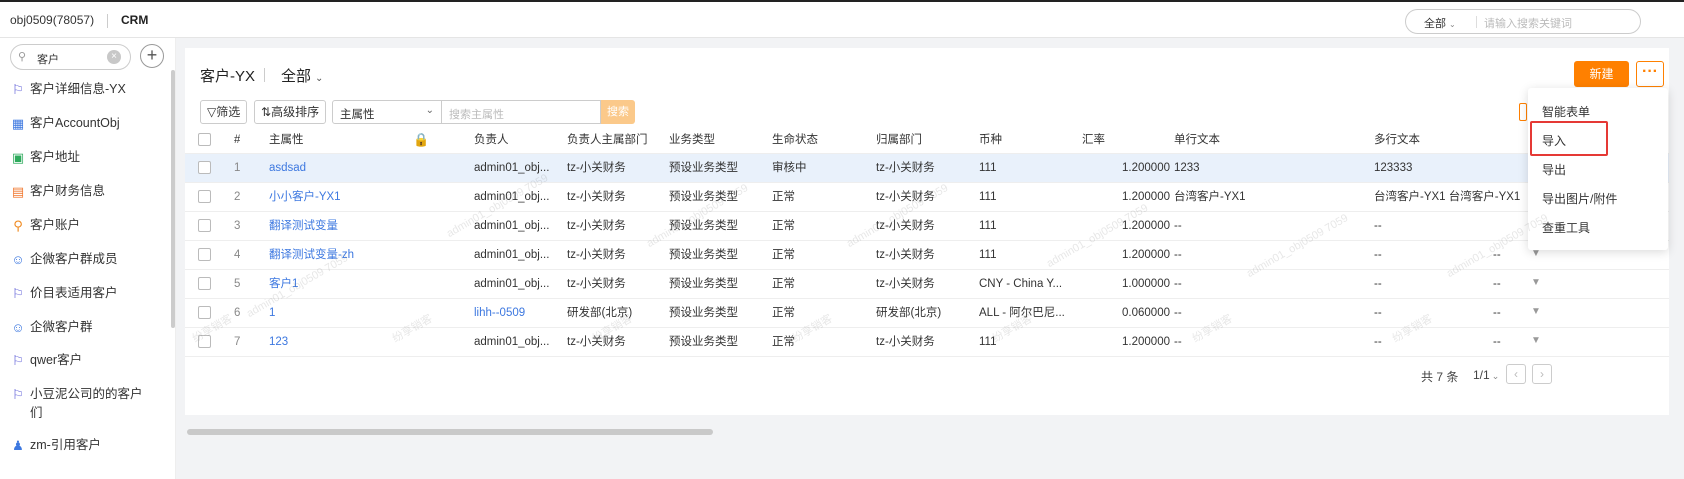  What do you see at coordinates (692, 140) in the screenshot?
I see `column-header: 业务类型` at bounding box center [692, 140].